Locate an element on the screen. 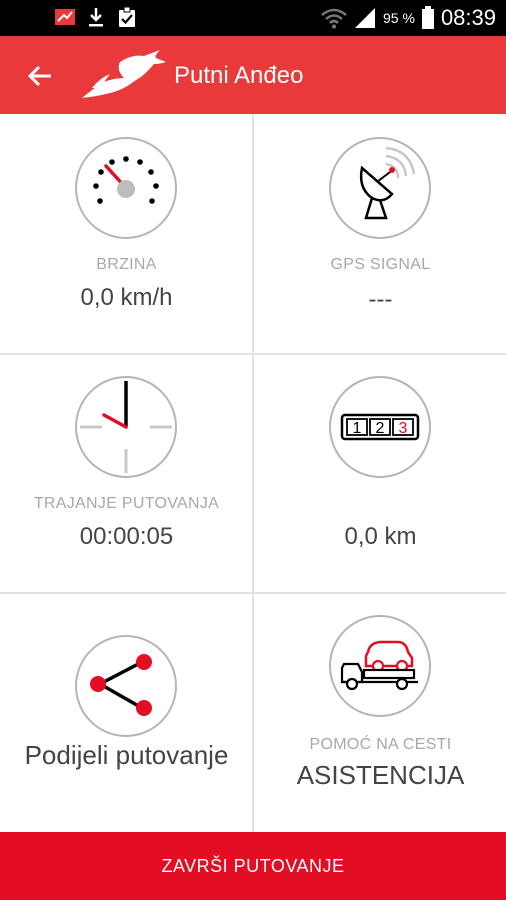  app-bar: Putni Anđeo is located at coordinates (253, 75).